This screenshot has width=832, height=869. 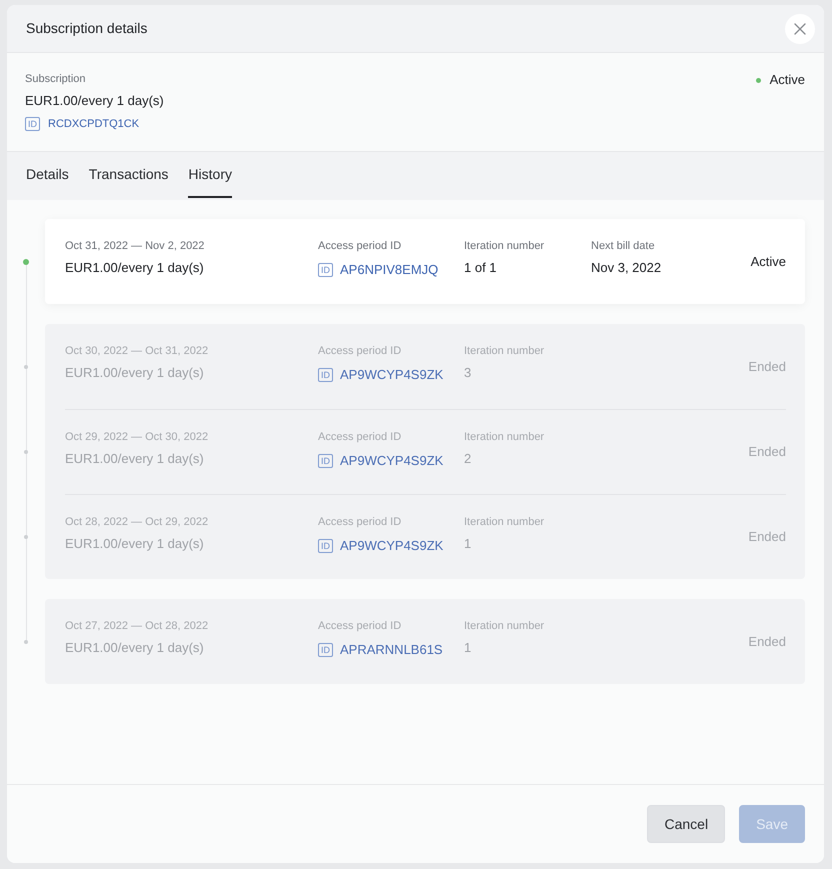 I want to click on close-button, so click(x=800, y=29).